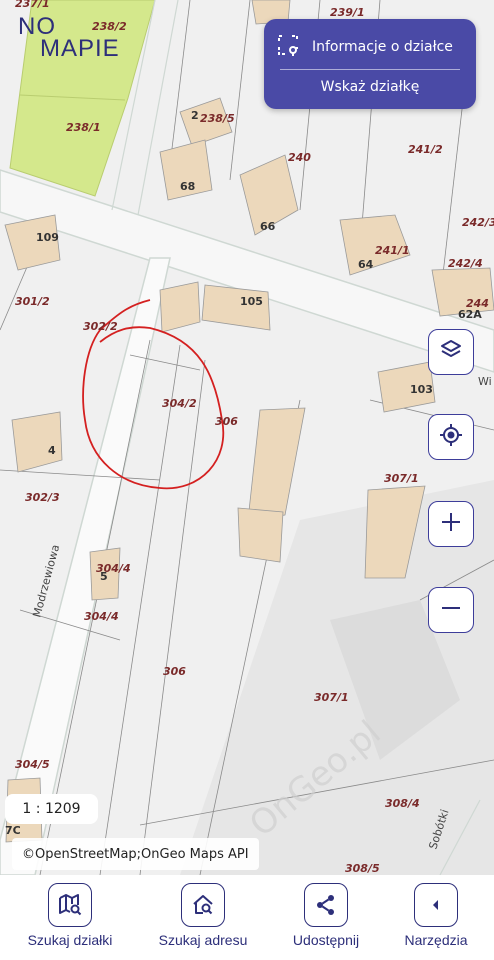 The height and width of the screenshot is (960, 494). I want to click on nav-tools: Narzędzia, so click(435, 915).